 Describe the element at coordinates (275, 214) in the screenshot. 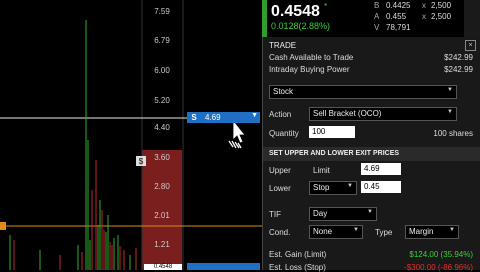

I see `tif-label: TIF` at that location.